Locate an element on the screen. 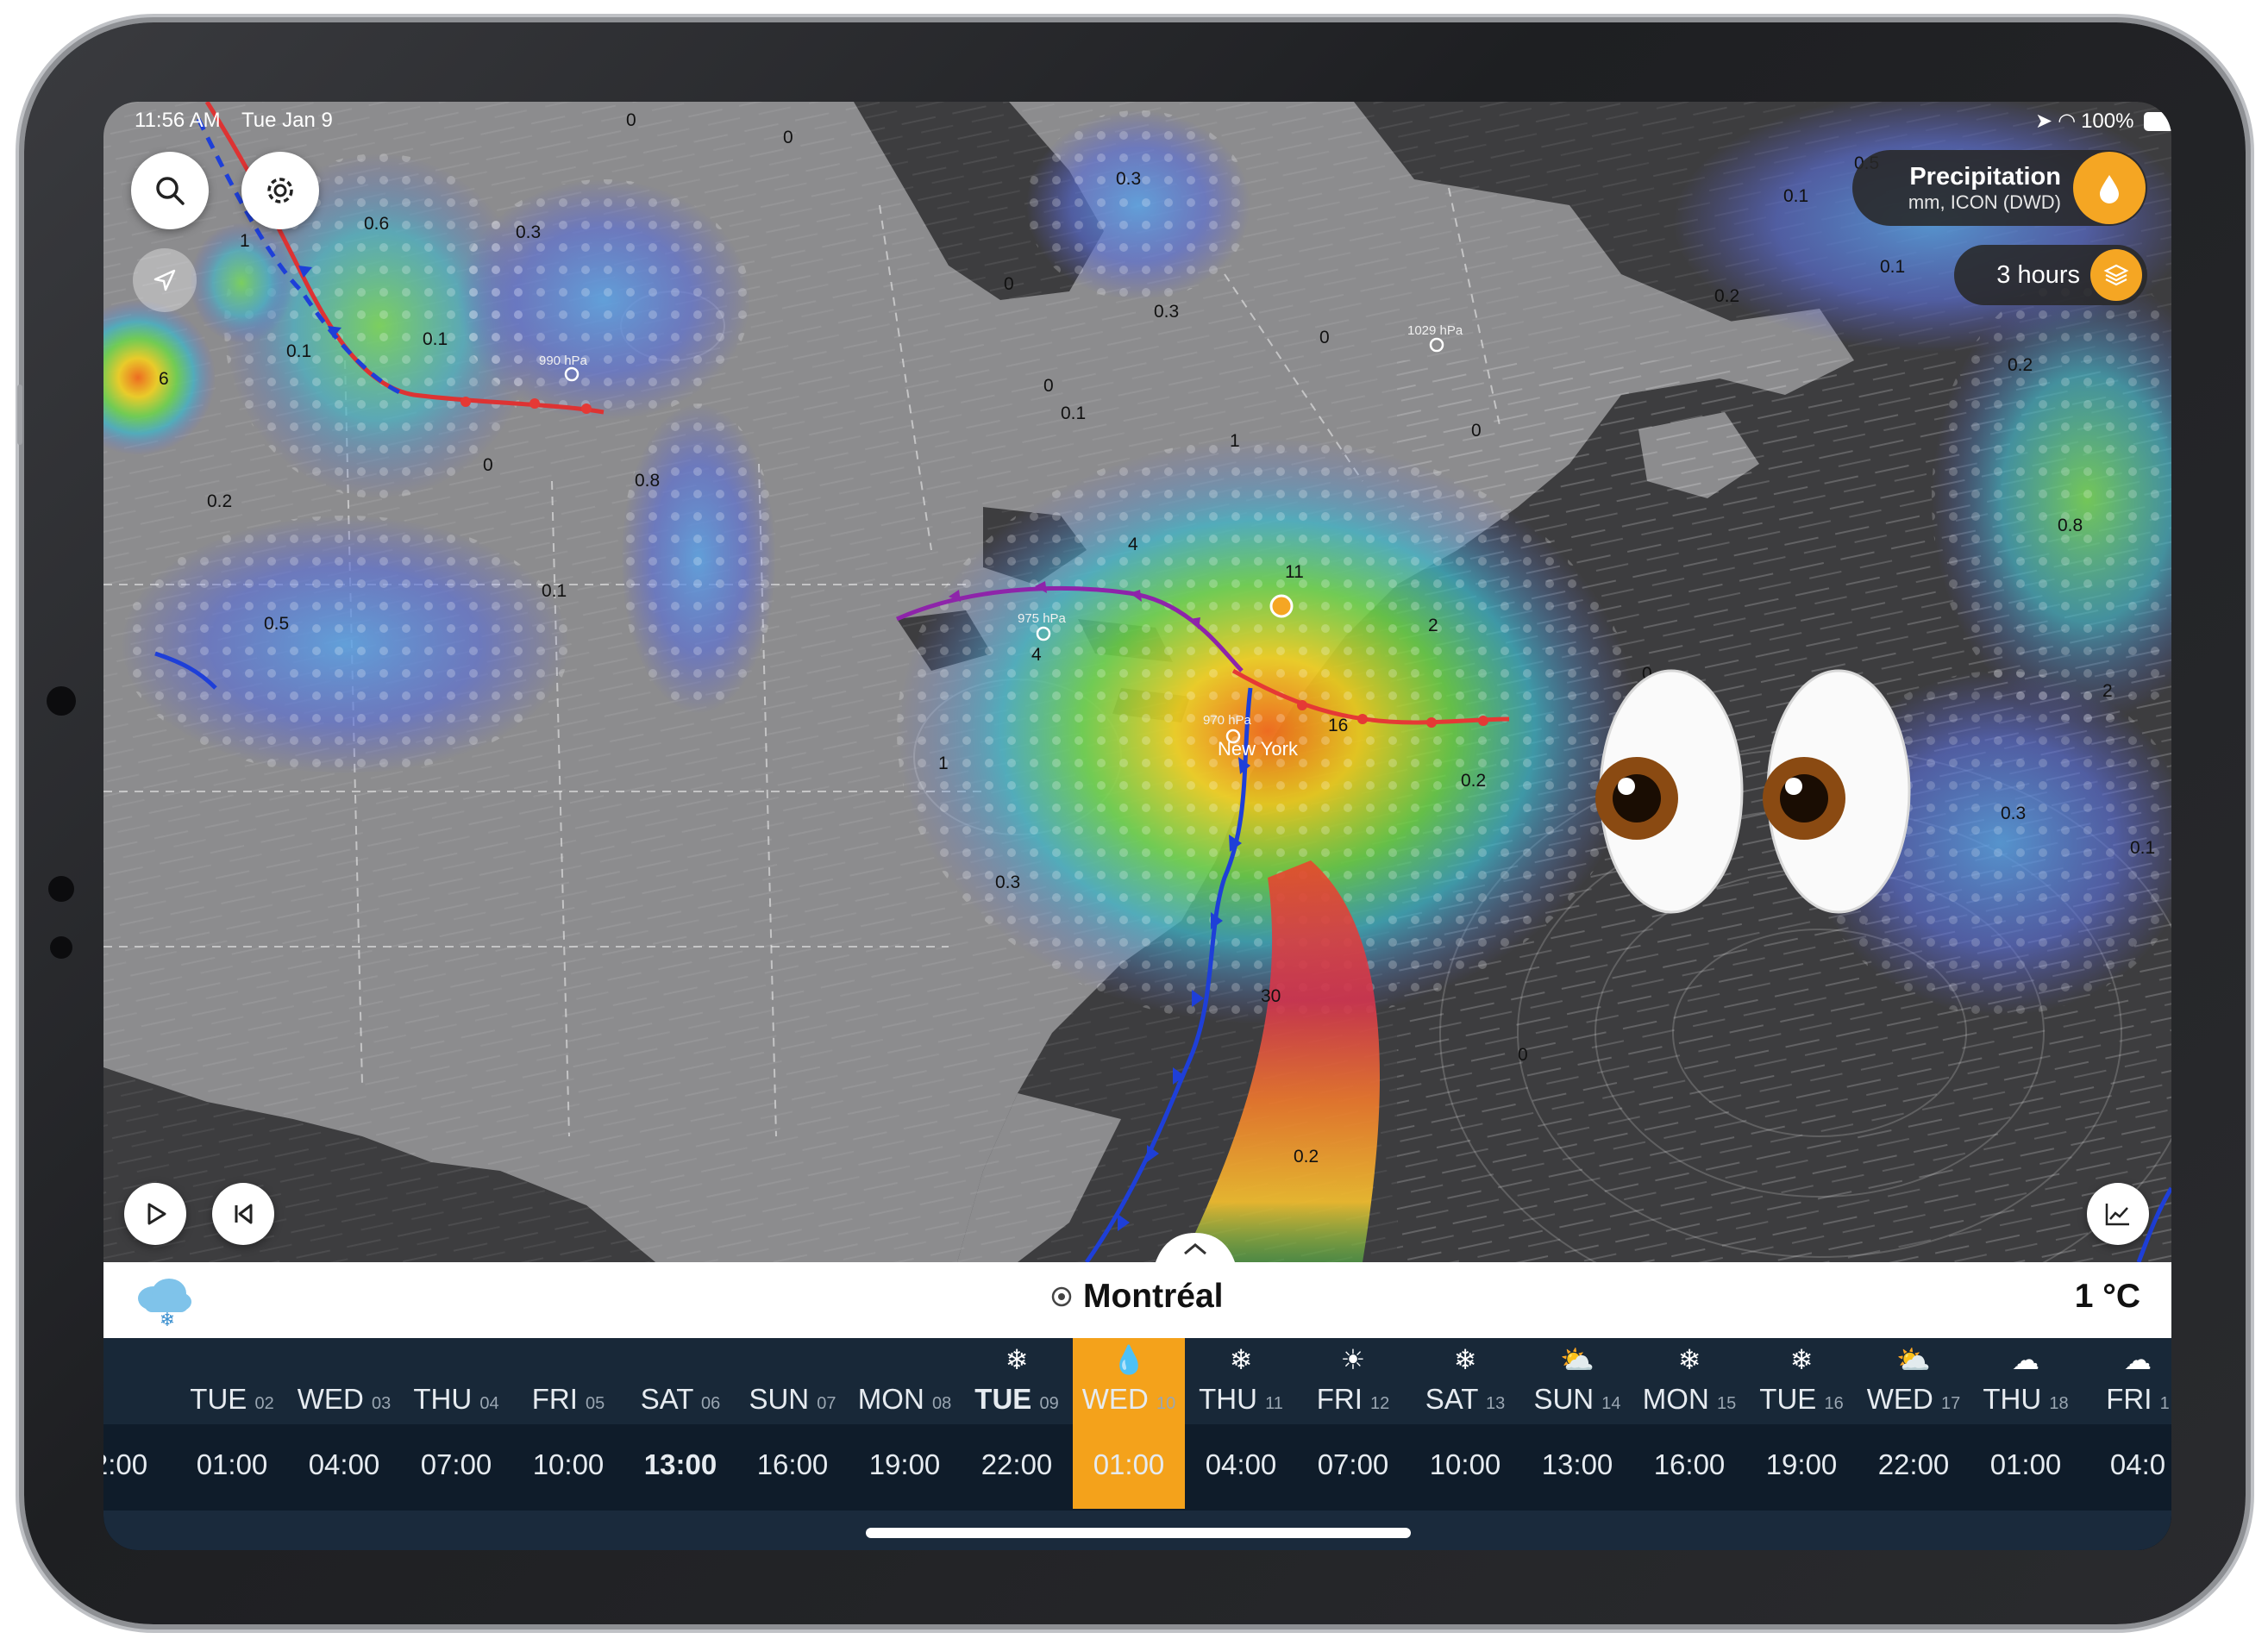 This screenshot has width=2268, height=1645. timeline-slot: ❄ THU 11 04:00 is located at coordinates (1241, 1424).